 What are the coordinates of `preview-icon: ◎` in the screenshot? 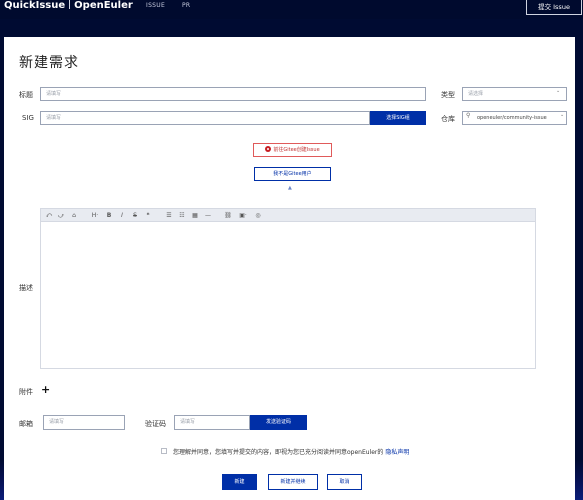 It's located at (258, 215).